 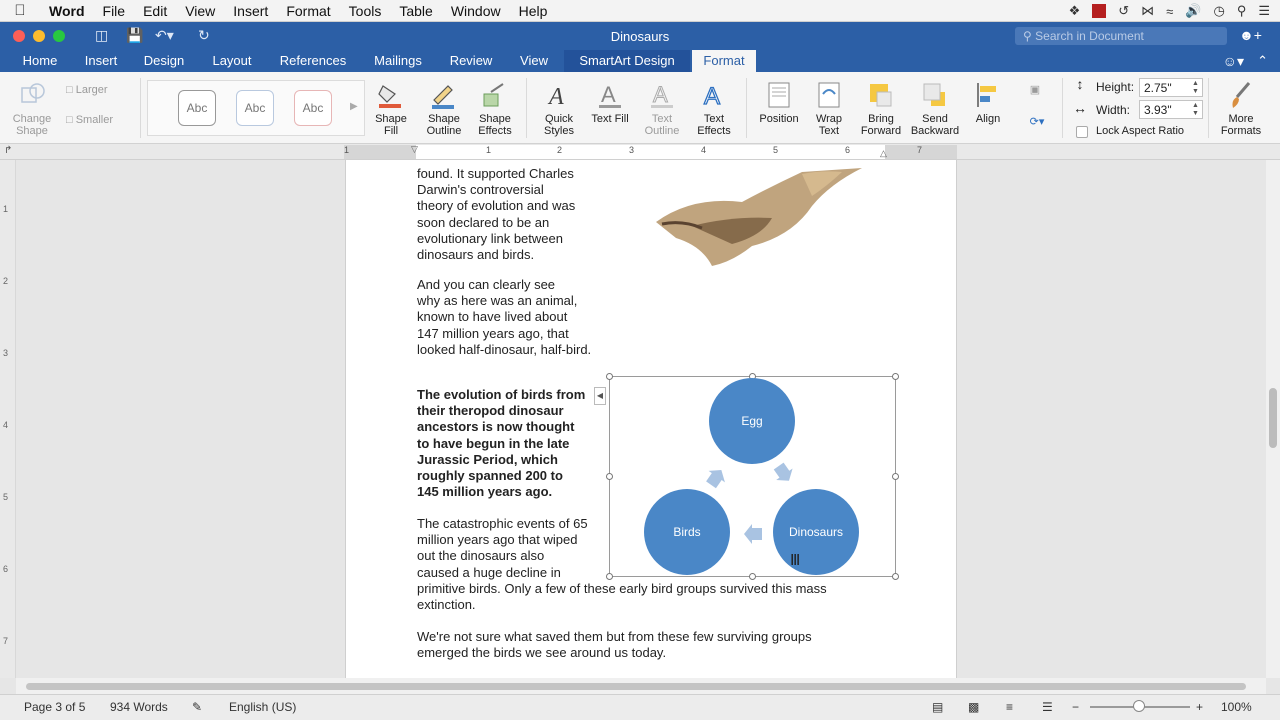 I want to click on align-button: Align, so click(x=988, y=102).